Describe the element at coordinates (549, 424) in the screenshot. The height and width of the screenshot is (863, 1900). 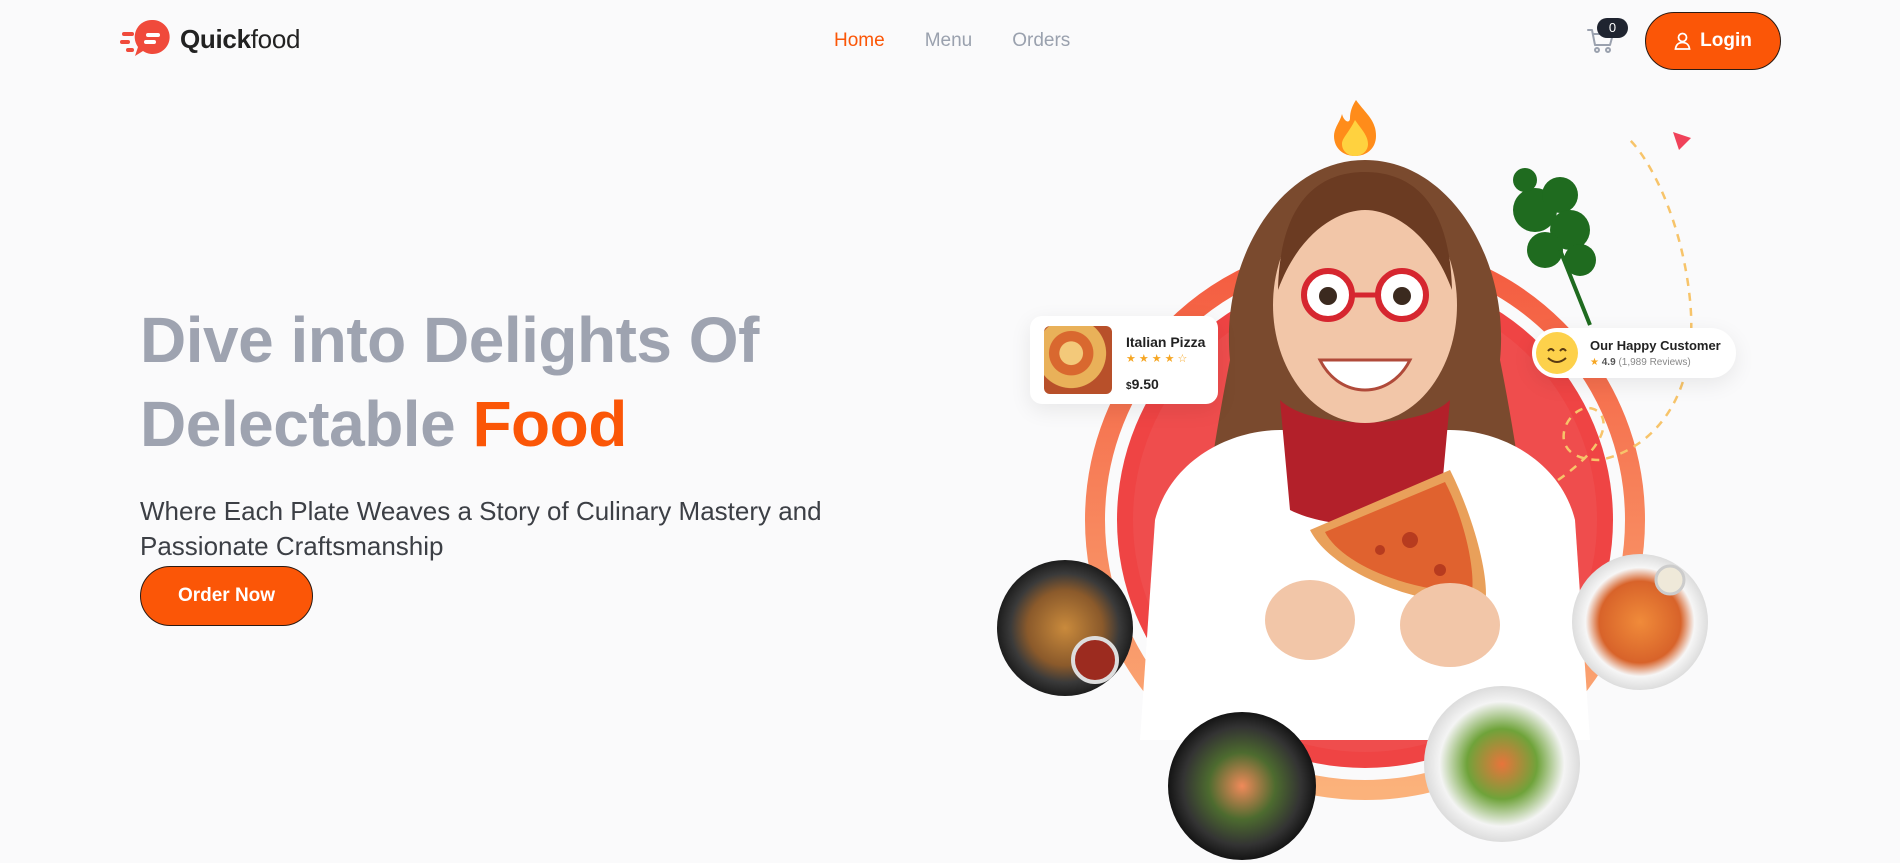
I see `hero-title-accent: Food` at that location.